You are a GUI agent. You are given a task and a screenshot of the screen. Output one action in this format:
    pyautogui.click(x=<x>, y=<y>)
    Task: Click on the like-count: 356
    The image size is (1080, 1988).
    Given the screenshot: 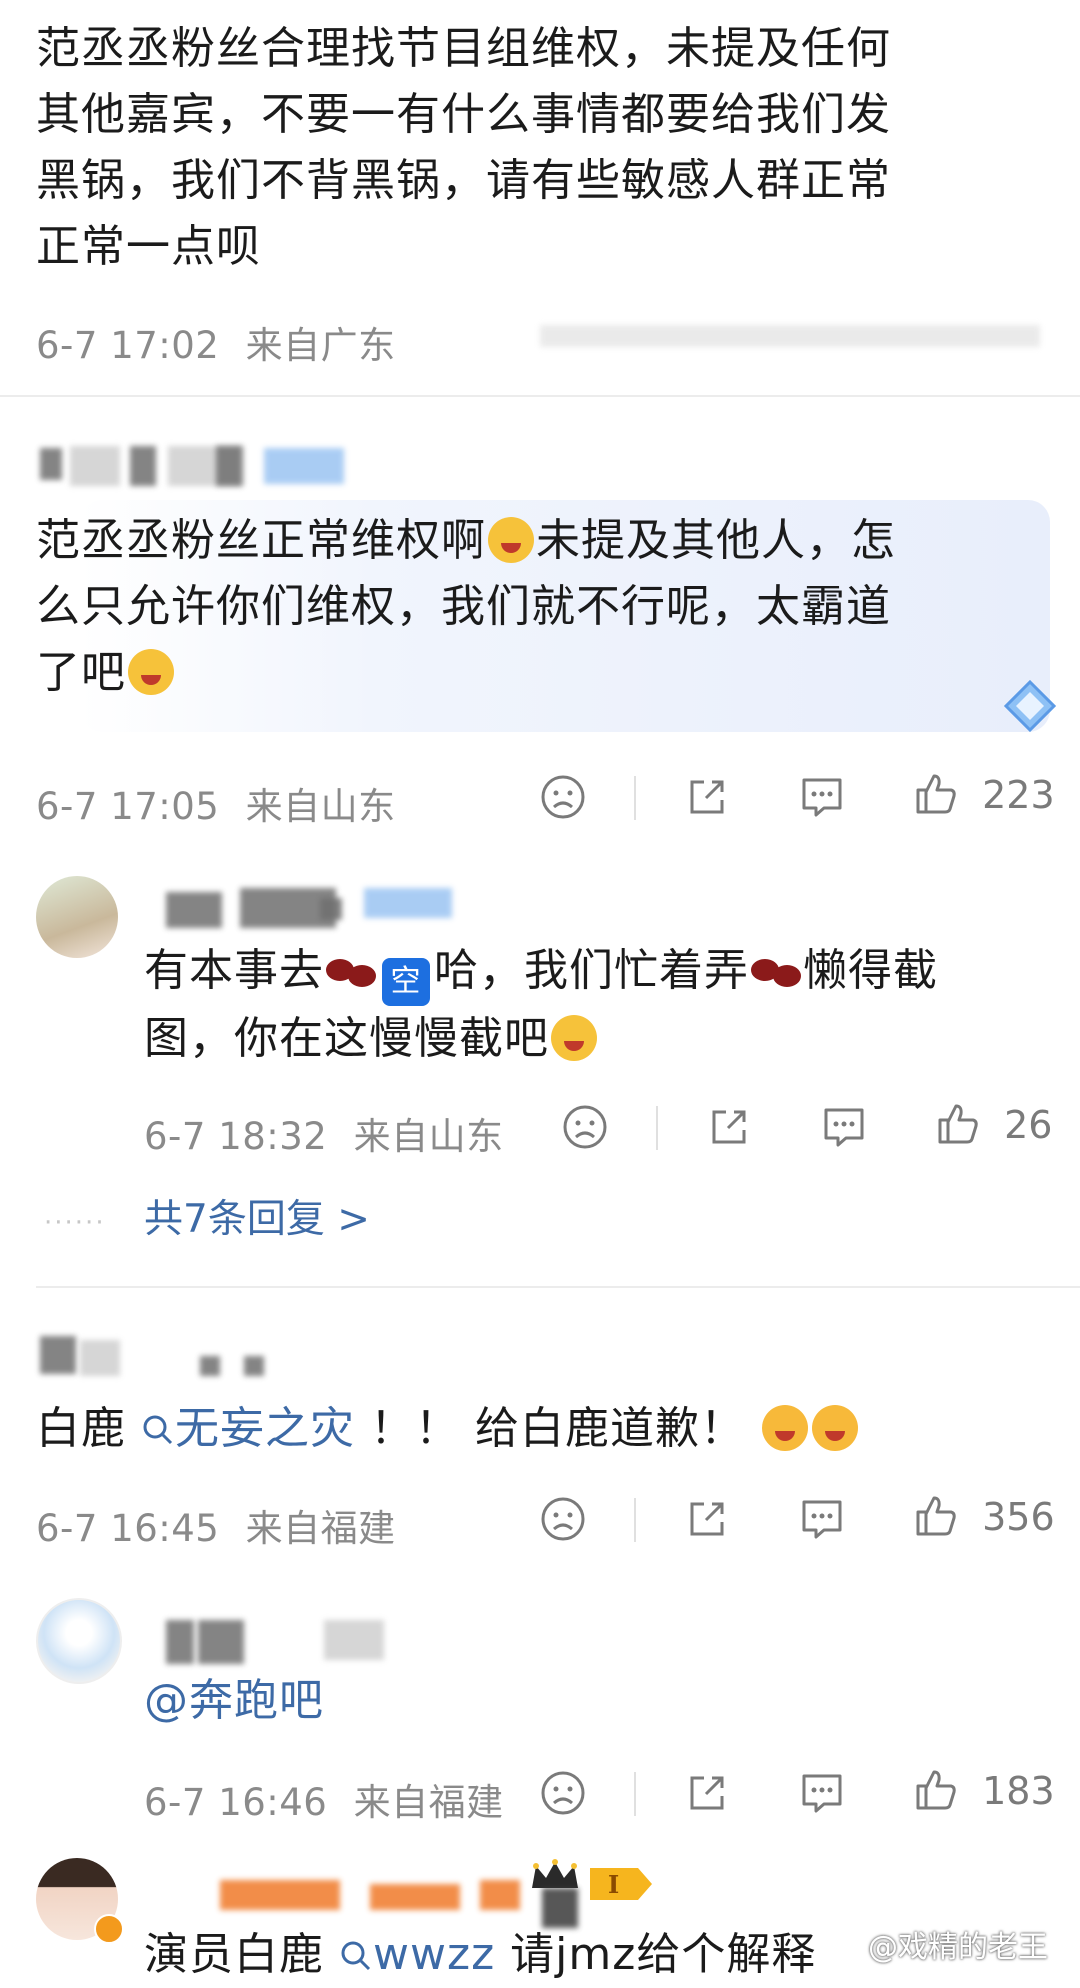 What is the action you would take?
    pyautogui.click(x=1018, y=1517)
    